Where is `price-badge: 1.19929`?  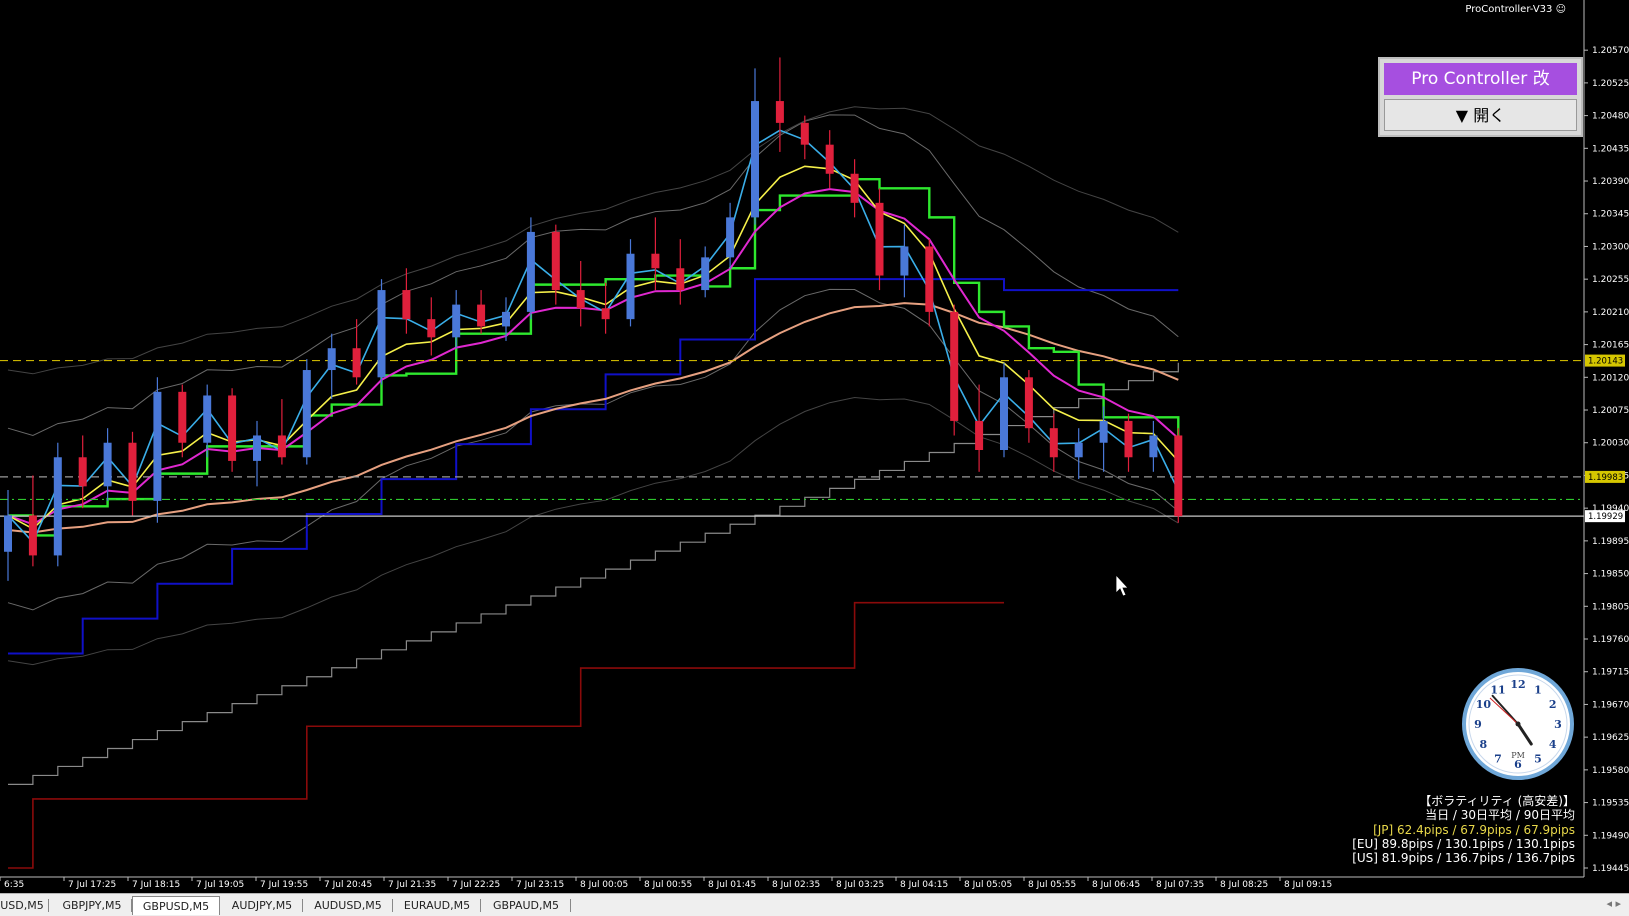 price-badge: 1.19929 is located at coordinates (1605, 516).